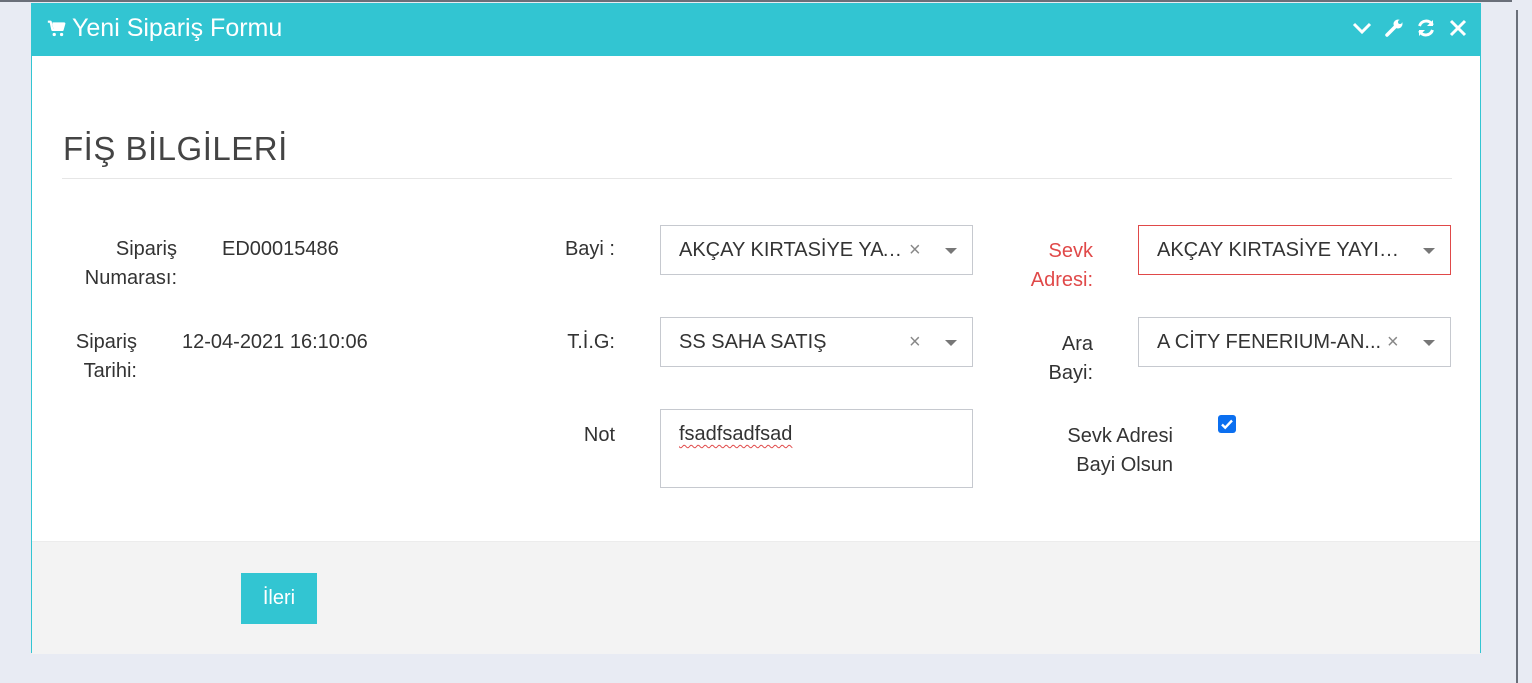  Describe the element at coordinates (56, 28) in the screenshot. I see `cart-icon` at that location.